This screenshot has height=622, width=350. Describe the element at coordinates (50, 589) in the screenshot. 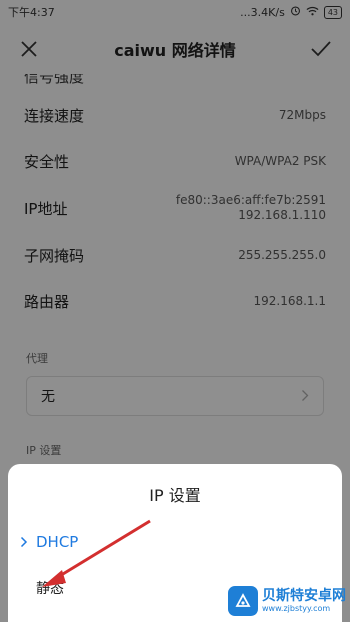

I see `option-label: 静态` at that location.